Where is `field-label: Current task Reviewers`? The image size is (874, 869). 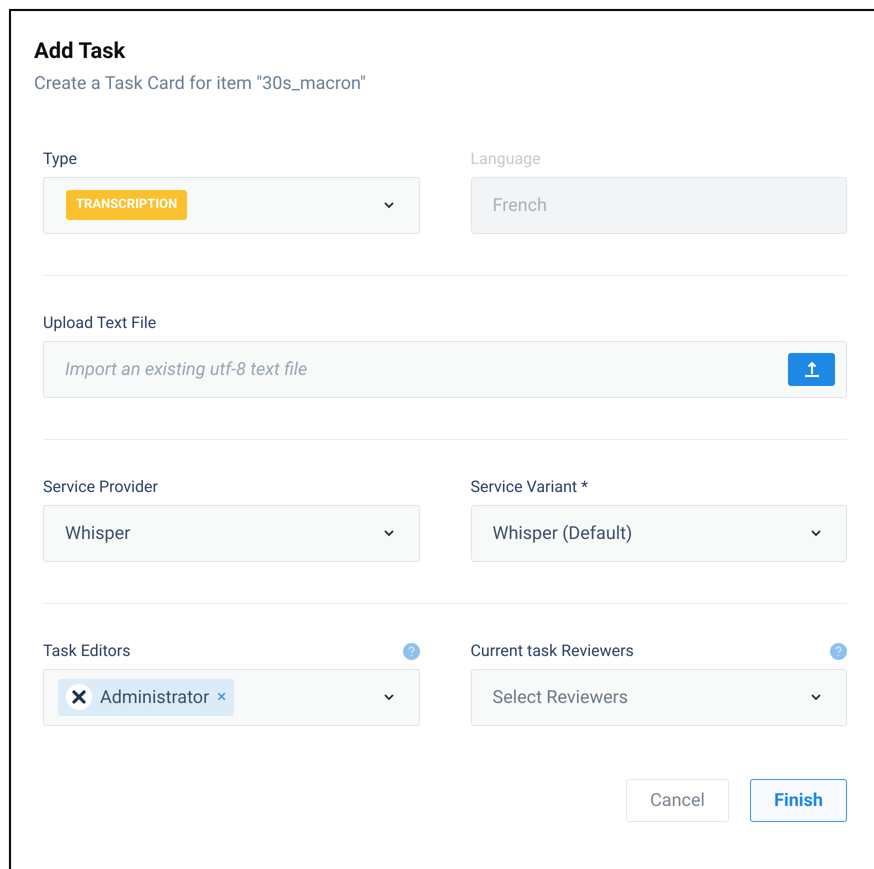
field-label: Current task Reviewers is located at coordinates (552, 651).